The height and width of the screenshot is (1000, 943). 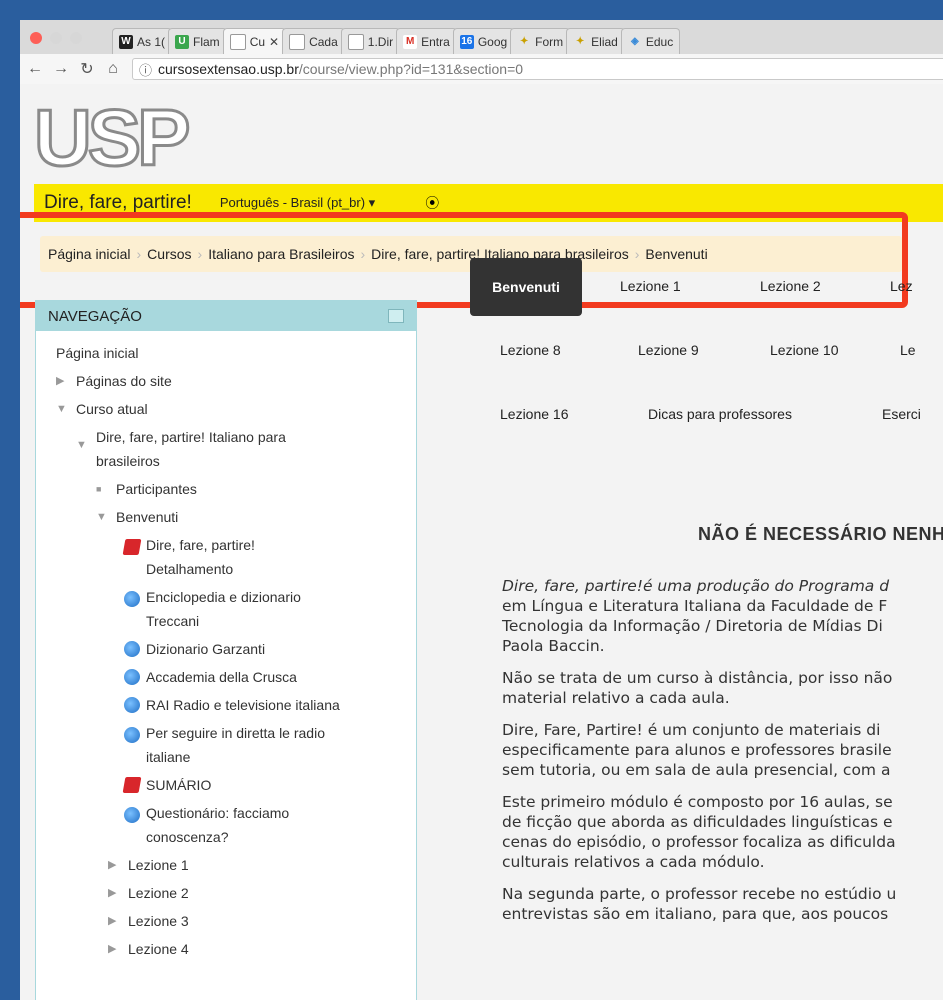 I want to click on browser-tab: W As 1(, so click(x=142, y=41).